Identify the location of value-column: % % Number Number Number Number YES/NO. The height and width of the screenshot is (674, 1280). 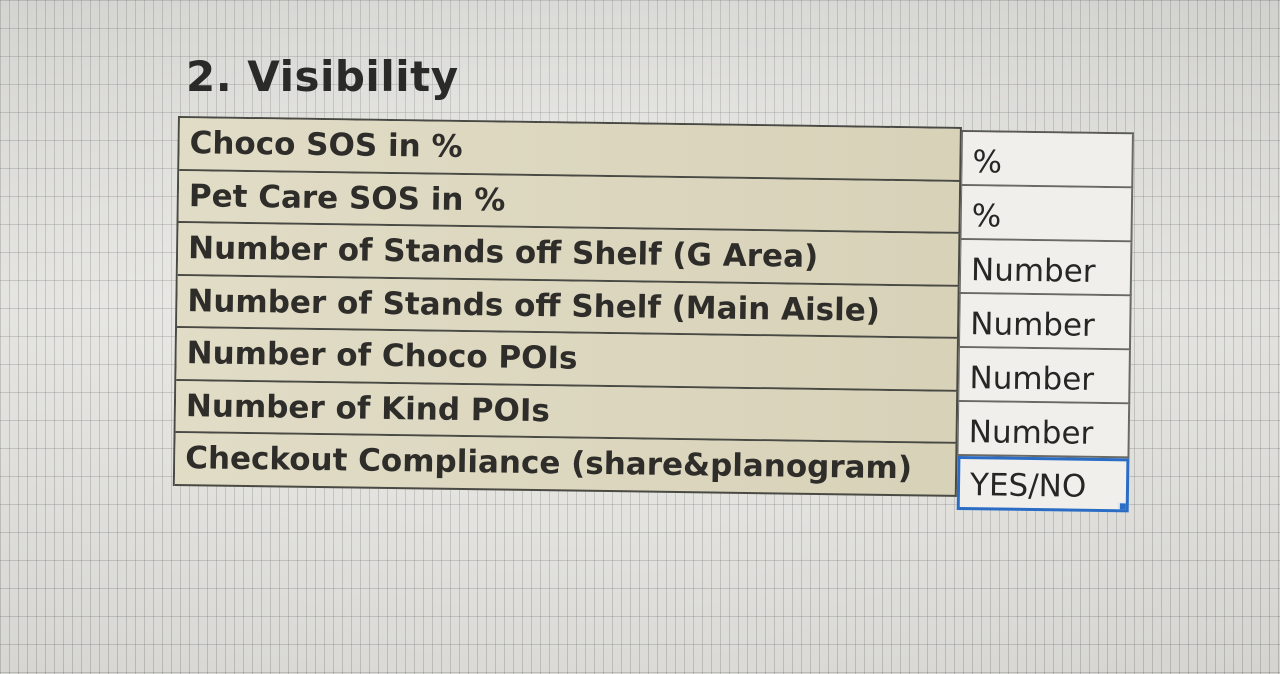
(1045, 321).